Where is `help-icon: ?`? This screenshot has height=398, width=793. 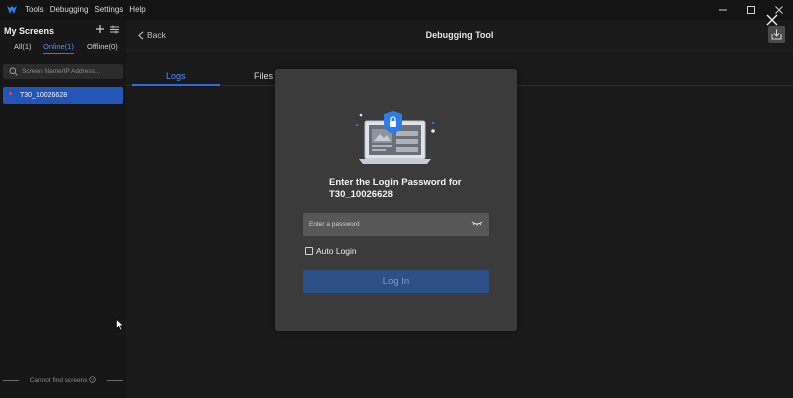 help-icon: ? is located at coordinates (92, 379).